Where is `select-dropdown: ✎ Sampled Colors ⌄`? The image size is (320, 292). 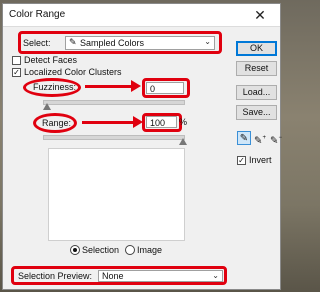
select-dropdown: ✎ Sampled Colors ⌄ is located at coordinates (140, 43).